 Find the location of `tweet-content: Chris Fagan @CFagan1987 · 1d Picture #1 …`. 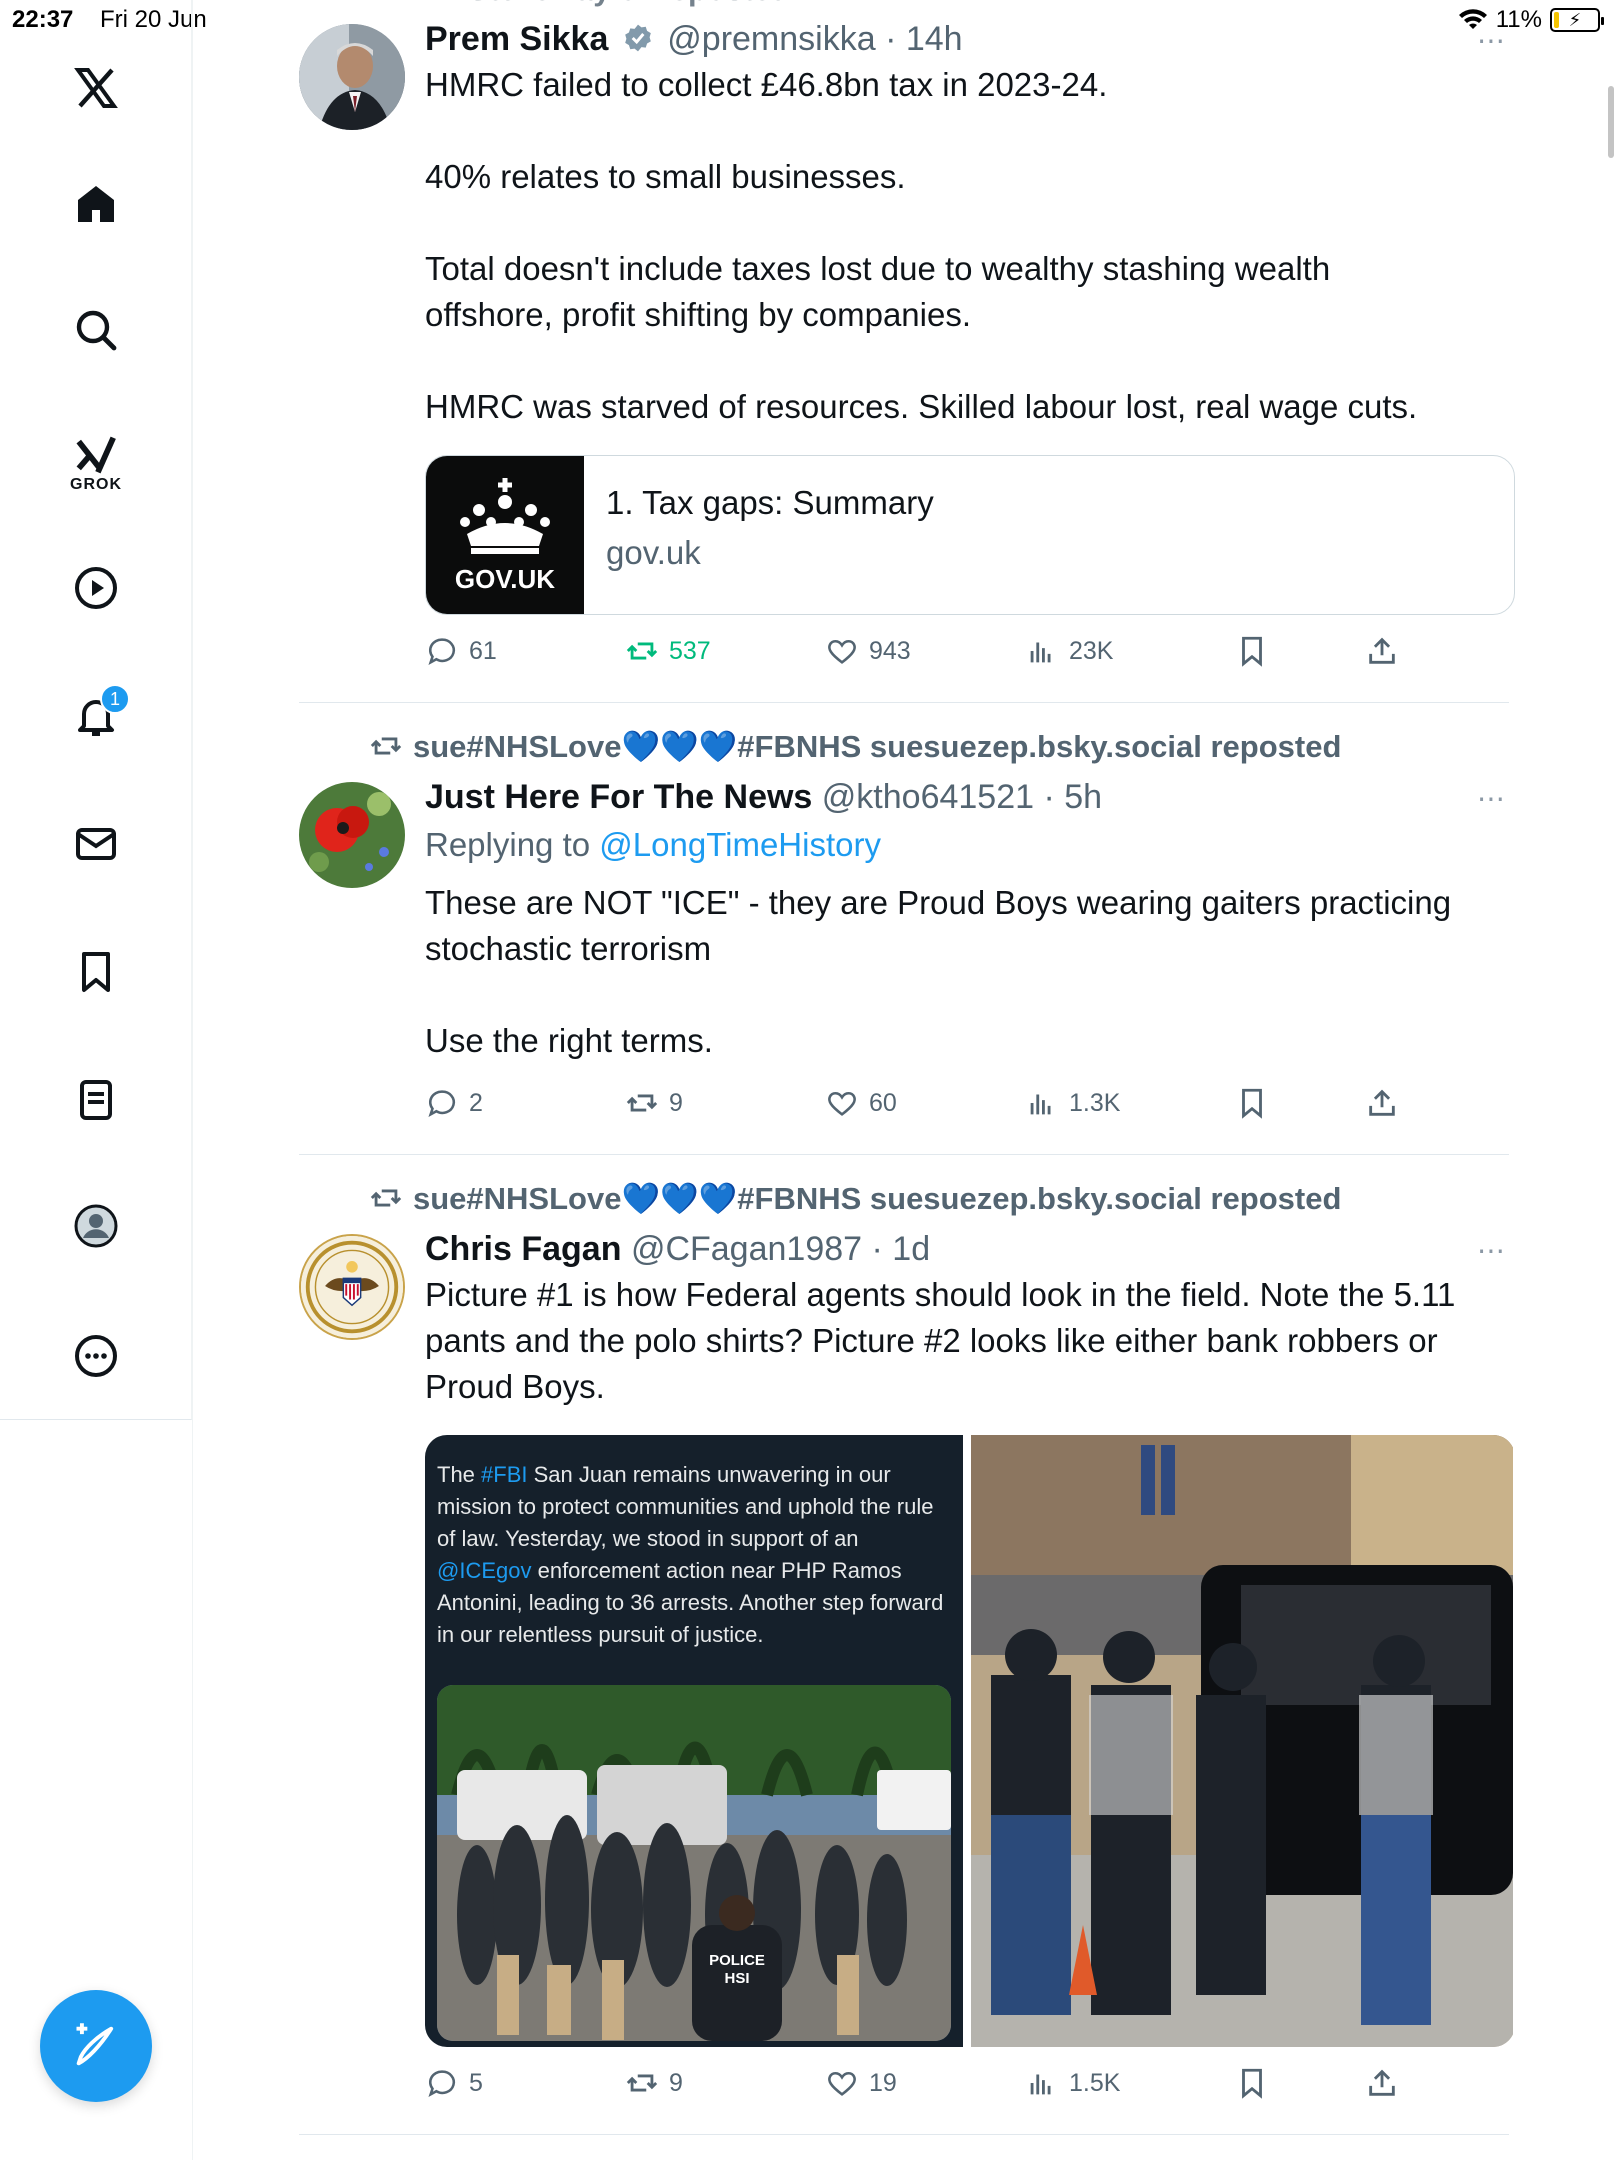

tweet-content: Chris Fagan @CFagan1987 · 1d Picture #1 … is located at coordinates (970, 1319).